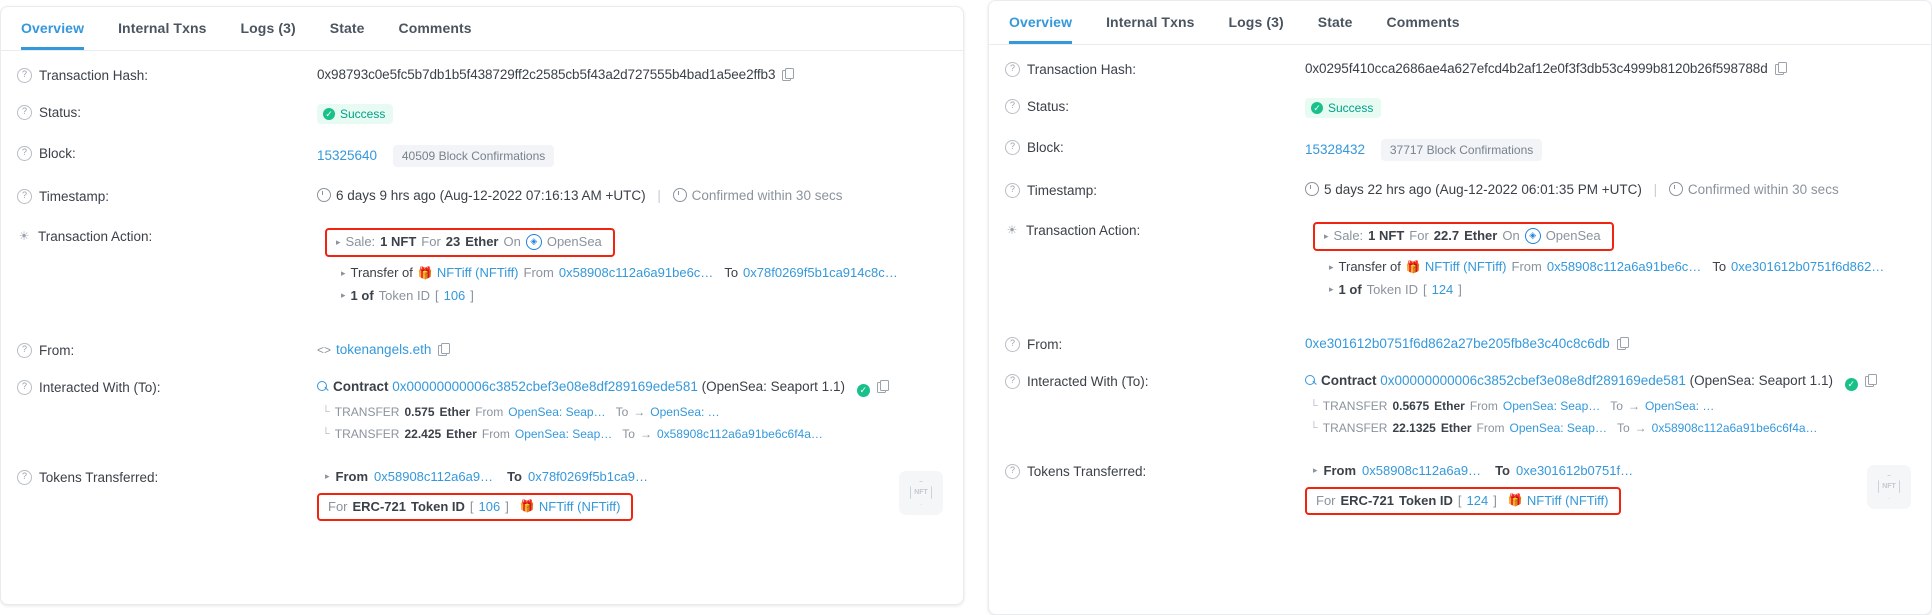 This screenshot has height=615, width=1932. Describe the element at coordinates (495, 433) in the screenshot. I see `from-word: From` at that location.